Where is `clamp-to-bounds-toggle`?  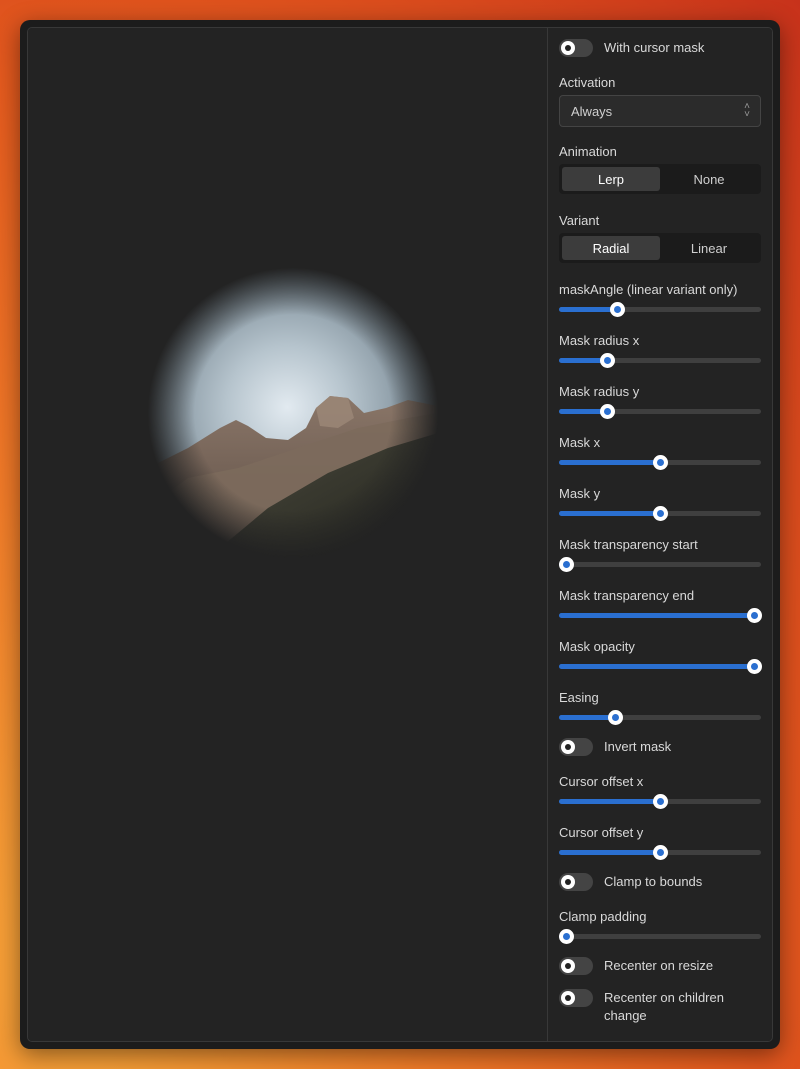 clamp-to-bounds-toggle is located at coordinates (576, 882).